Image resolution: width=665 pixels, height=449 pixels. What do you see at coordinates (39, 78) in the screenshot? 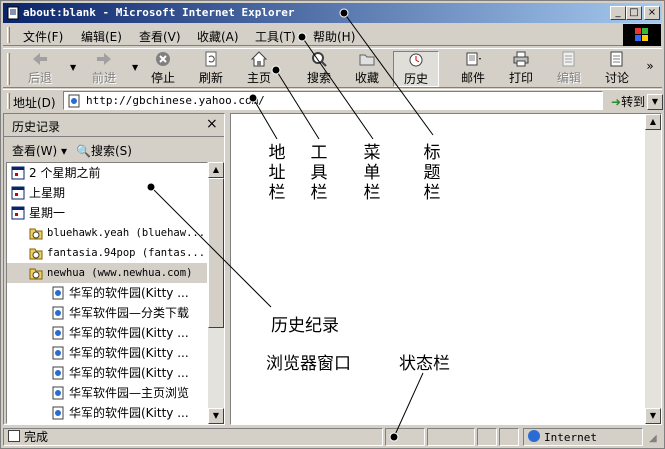
I see `back-label: 后退` at bounding box center [39, 78].